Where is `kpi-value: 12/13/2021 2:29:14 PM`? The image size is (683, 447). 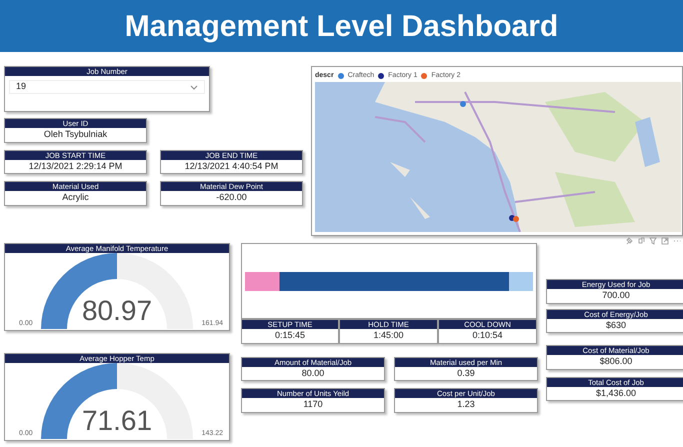
kpi-value: 12/13/2021 2:29:14 PM is located at coordinates (75, 166).